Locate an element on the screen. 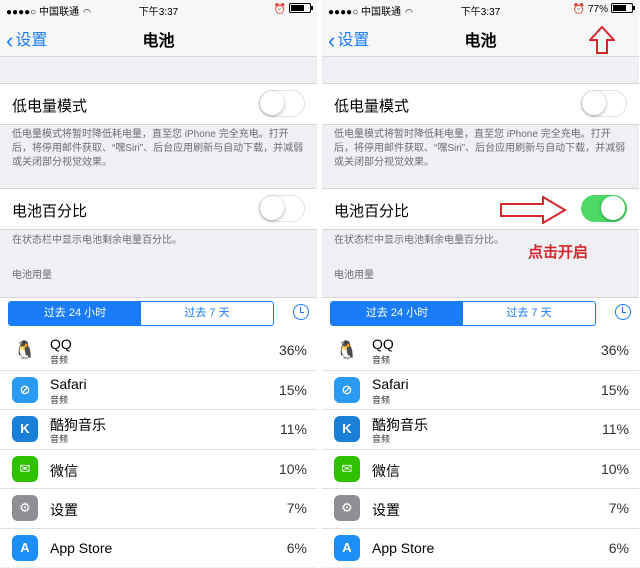 This screenshot has width=640, height=568. status-right: ⏰ is located at coordinates (293, 9).